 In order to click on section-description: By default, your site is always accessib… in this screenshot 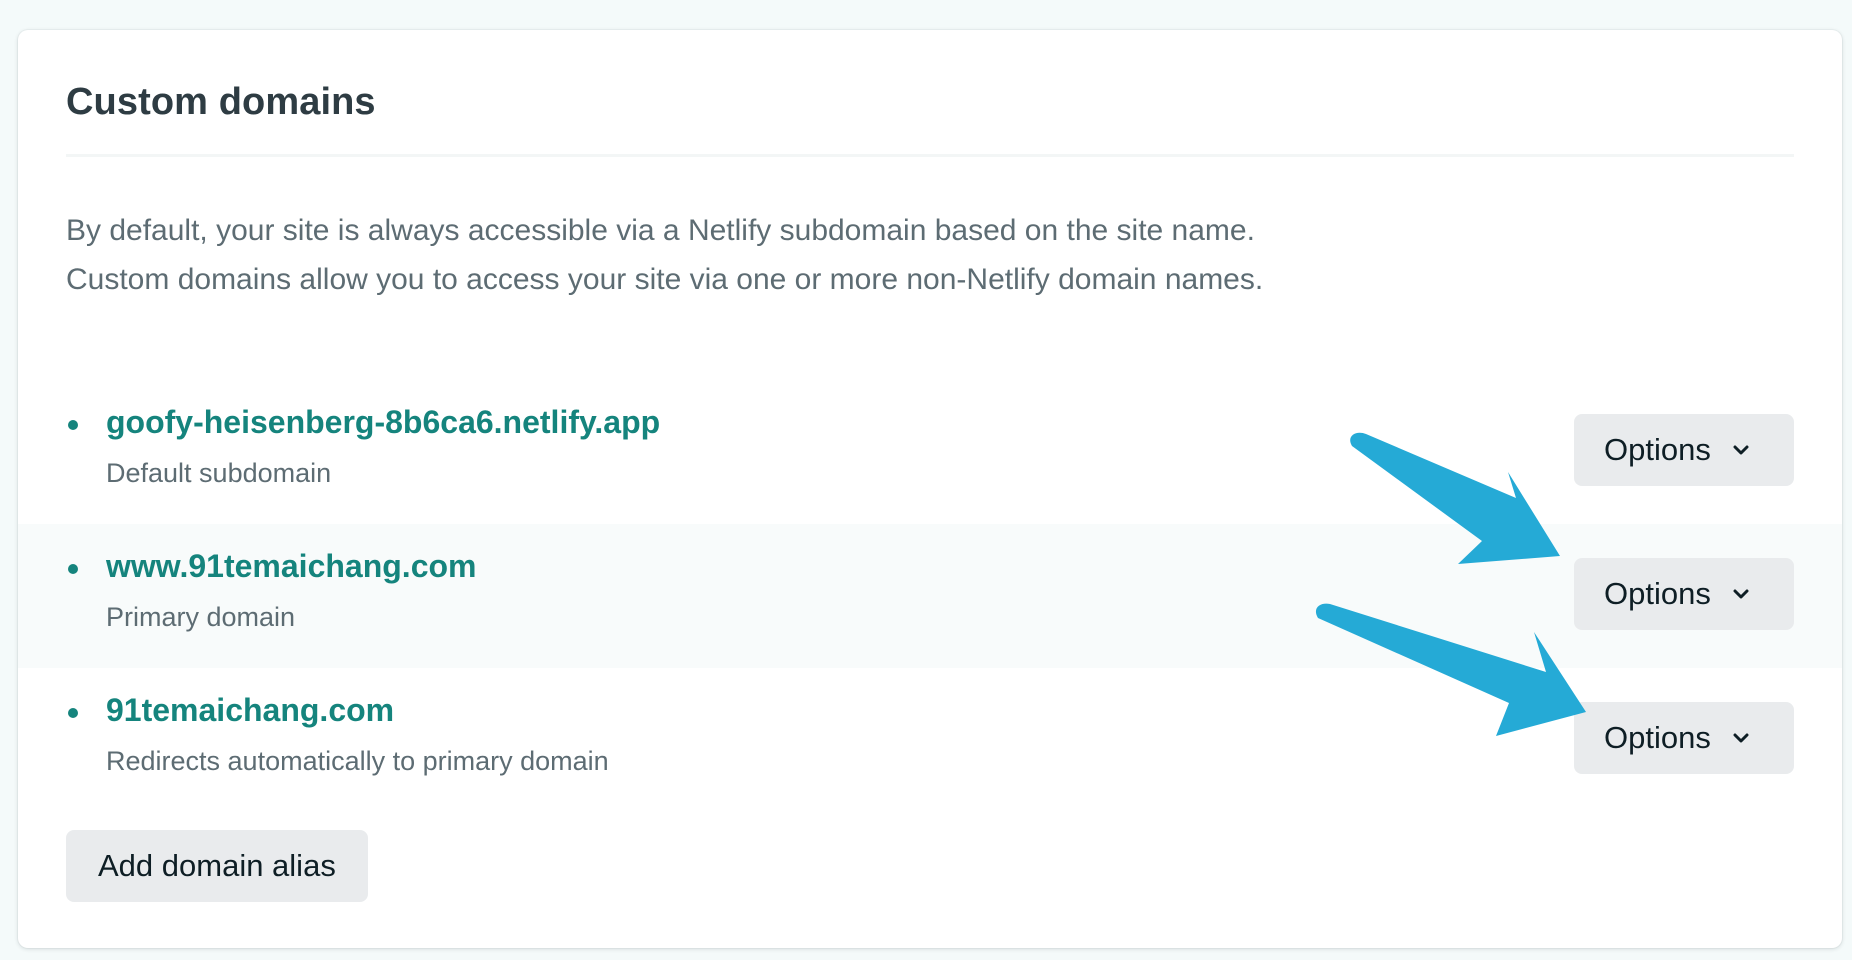, I will do `click(916, 255)`.